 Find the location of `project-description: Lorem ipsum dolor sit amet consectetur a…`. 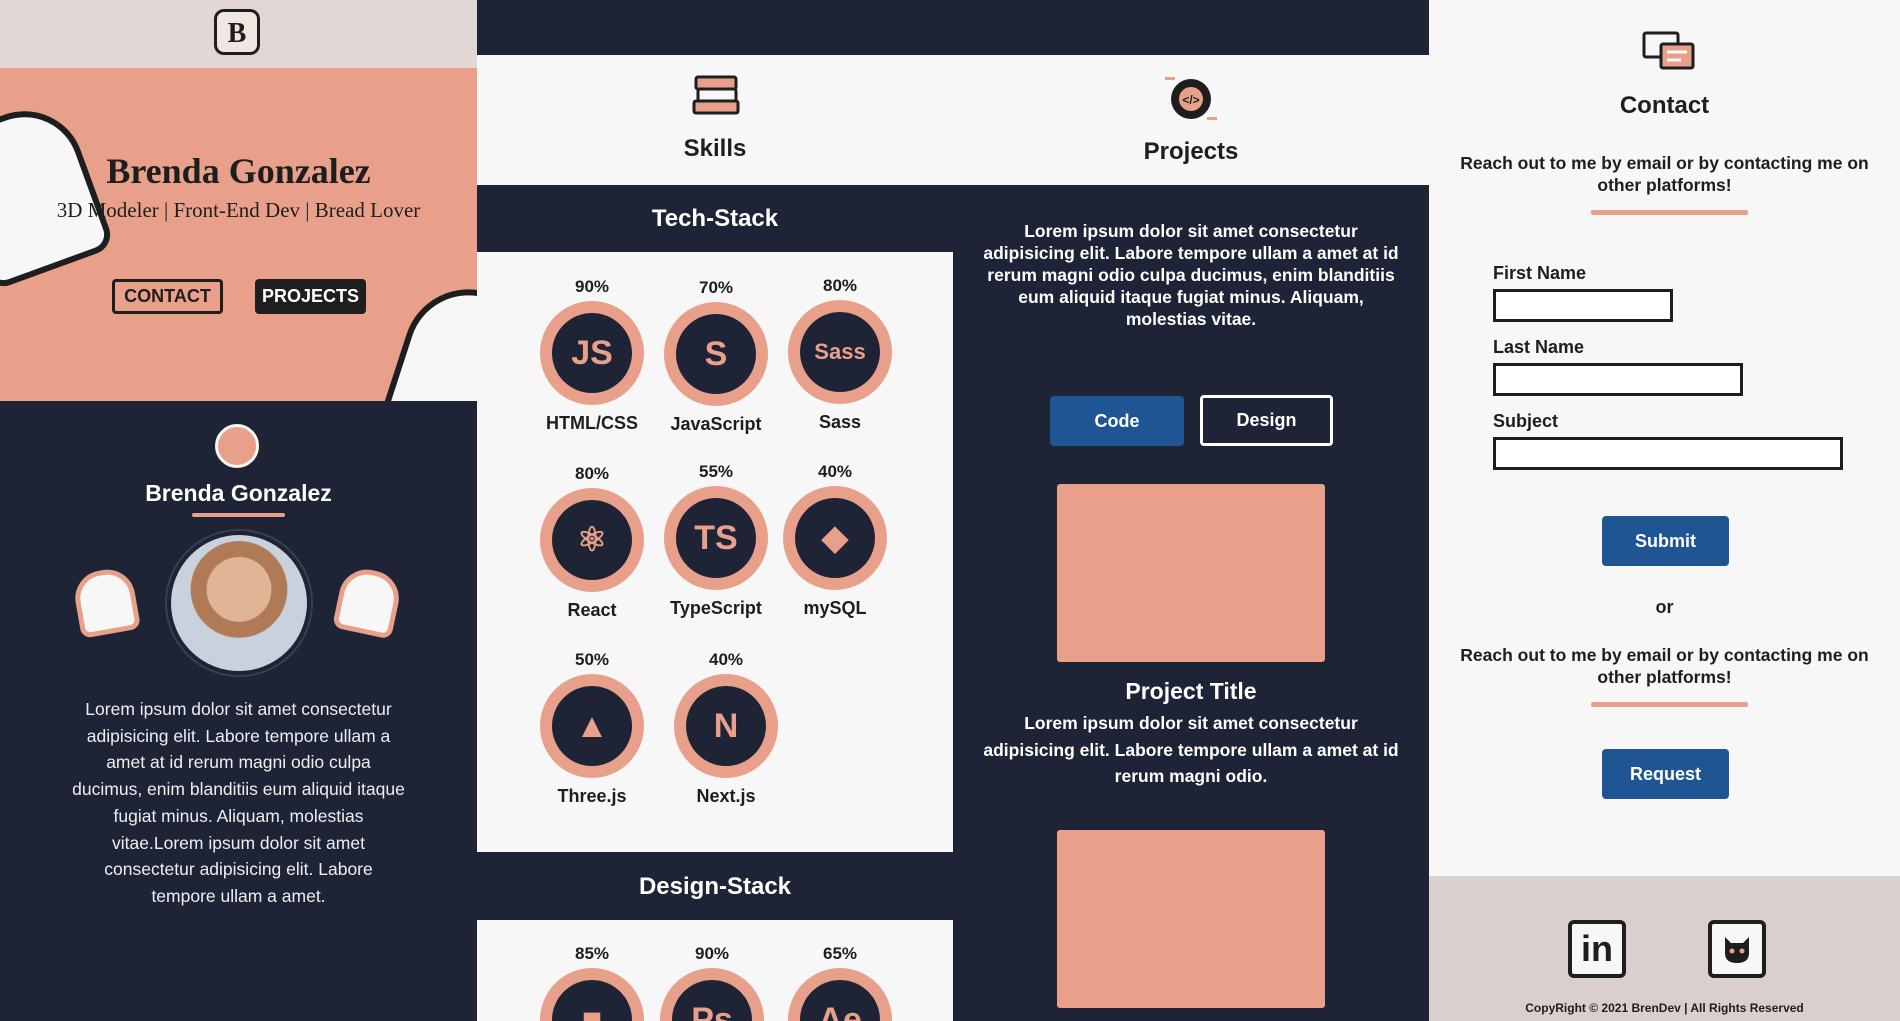

project-description: Lorem ipsum dolor sit amet consectetur a… is located at coordinates (1191, 749).